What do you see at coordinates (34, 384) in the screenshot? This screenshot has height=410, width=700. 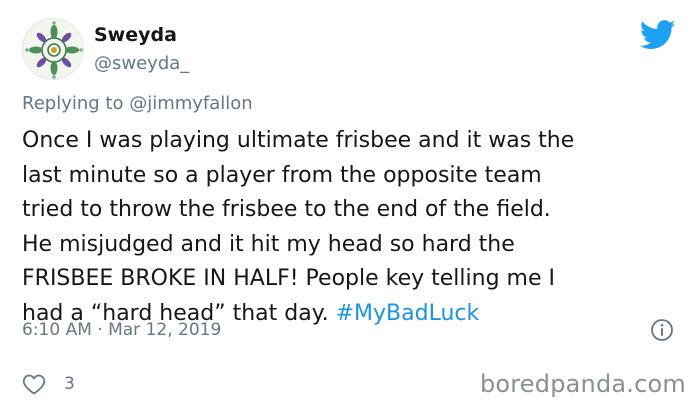 I see `heart-icon` at bounding box center [34, 384].